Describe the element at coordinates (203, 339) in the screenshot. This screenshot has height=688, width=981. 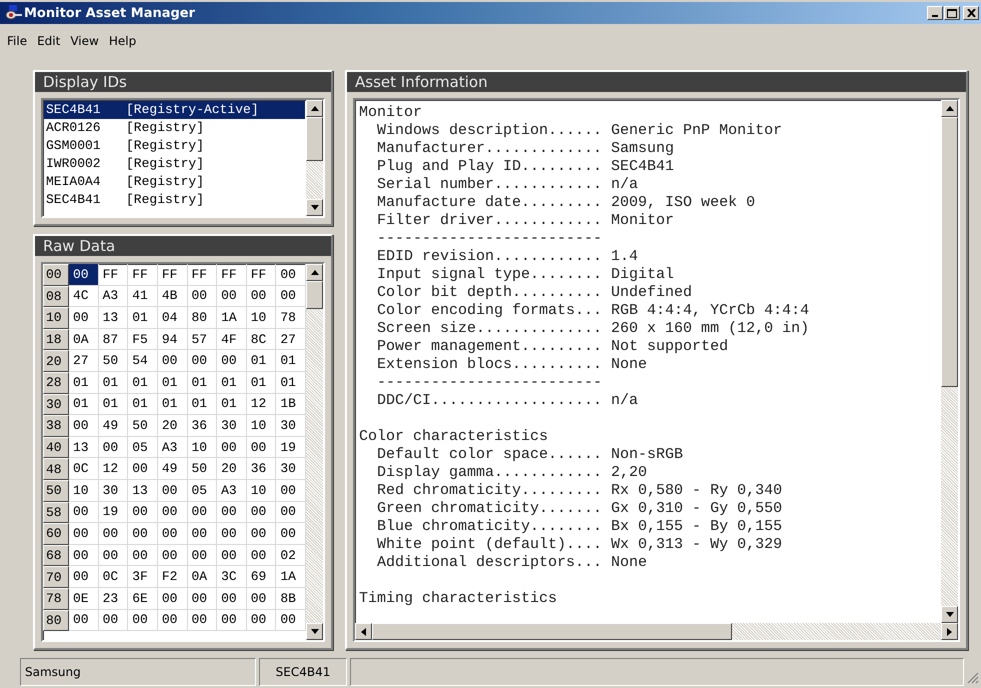
I see `hex-cell: 57` at that location.